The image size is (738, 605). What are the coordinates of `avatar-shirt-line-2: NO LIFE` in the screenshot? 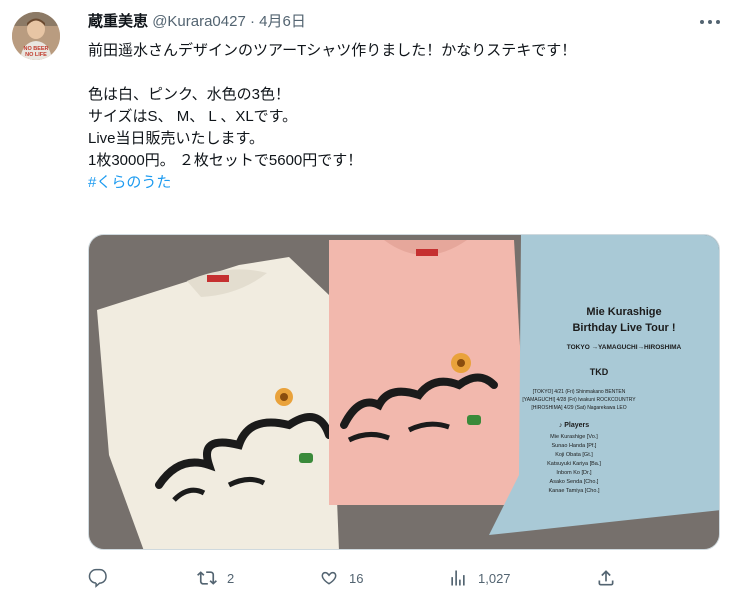 It's located at (36, 55).